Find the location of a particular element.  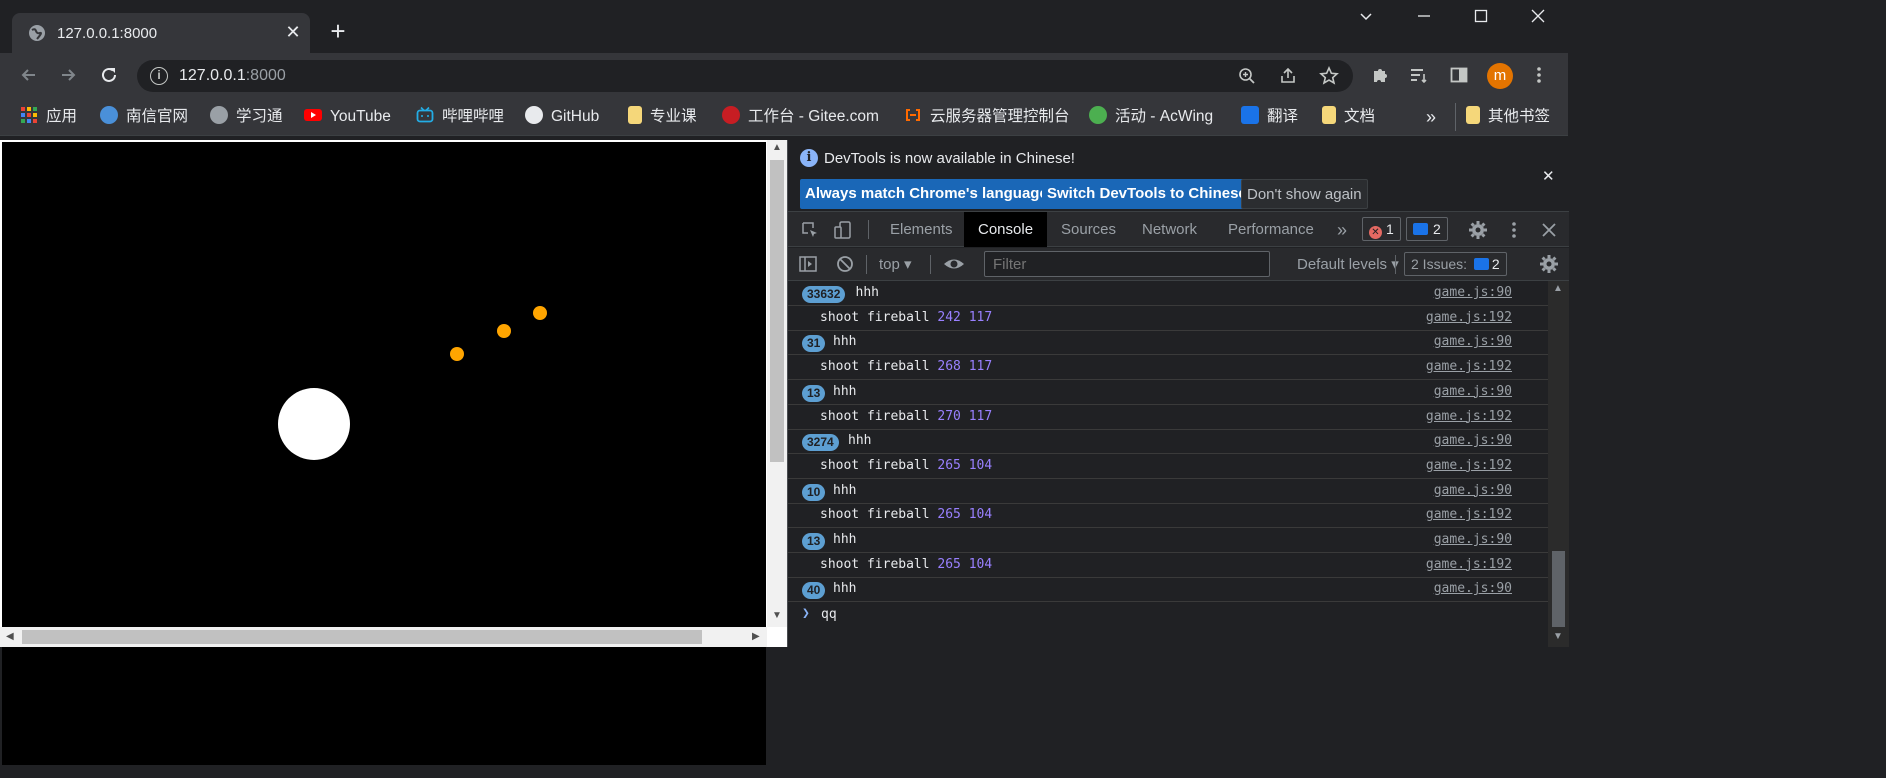

log-numbers: 270 117 is located at coordinates (965, 416).